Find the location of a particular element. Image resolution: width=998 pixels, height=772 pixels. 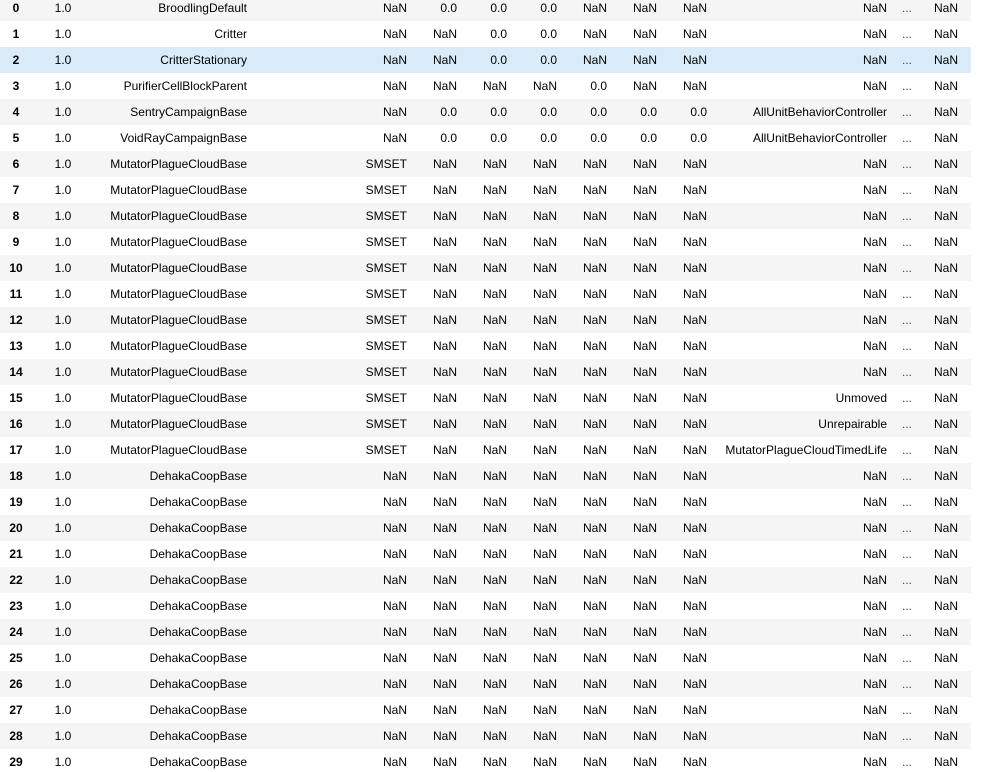

cell-value-e: NaN is located at coordinates (644, 164).